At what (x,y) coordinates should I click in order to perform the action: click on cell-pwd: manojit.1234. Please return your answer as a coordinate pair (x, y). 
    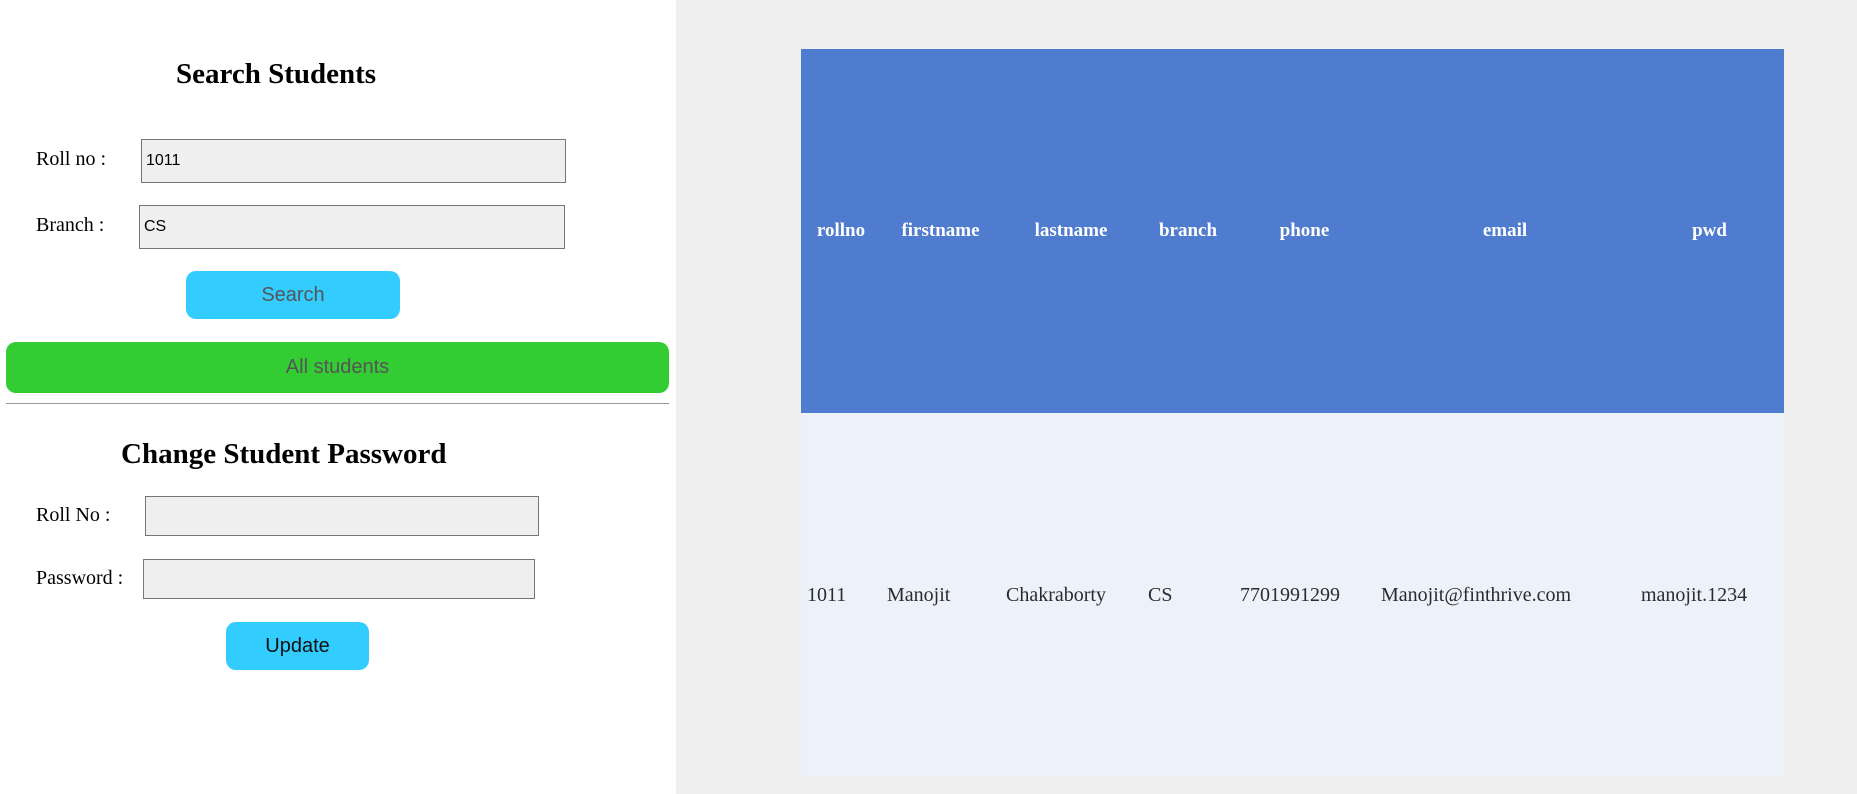
    Looking at the image, I should click on (1694, 594).